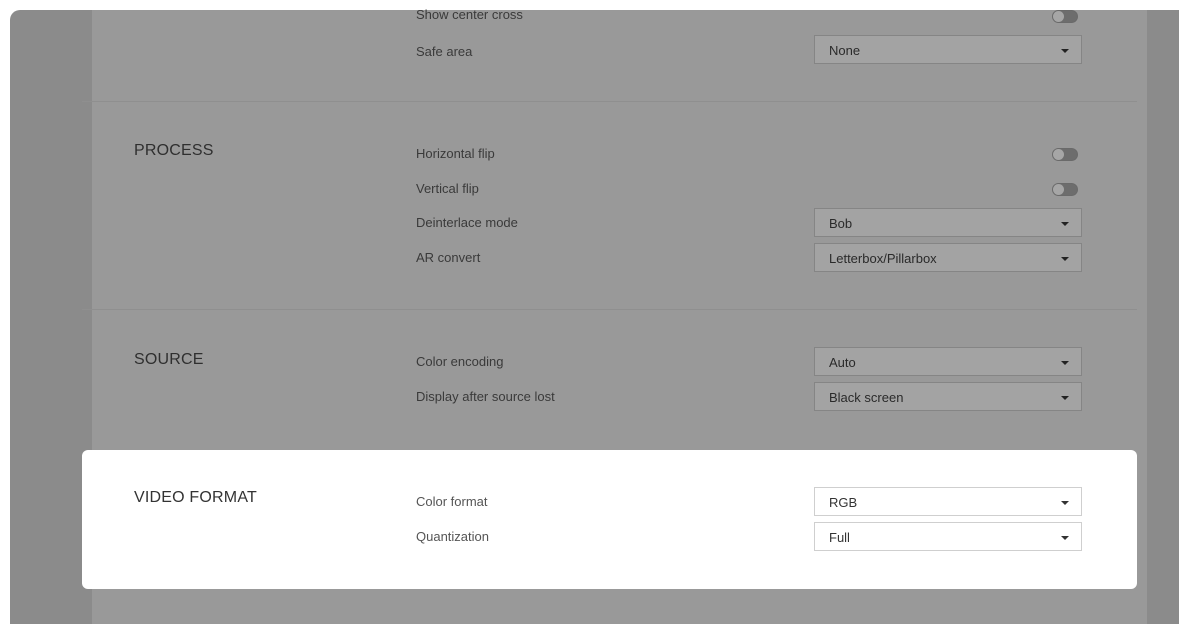  Describe the element at coordinates (447, 188) in the screenshot. I see `vertical-flip-label: Vertical flip` at that location.